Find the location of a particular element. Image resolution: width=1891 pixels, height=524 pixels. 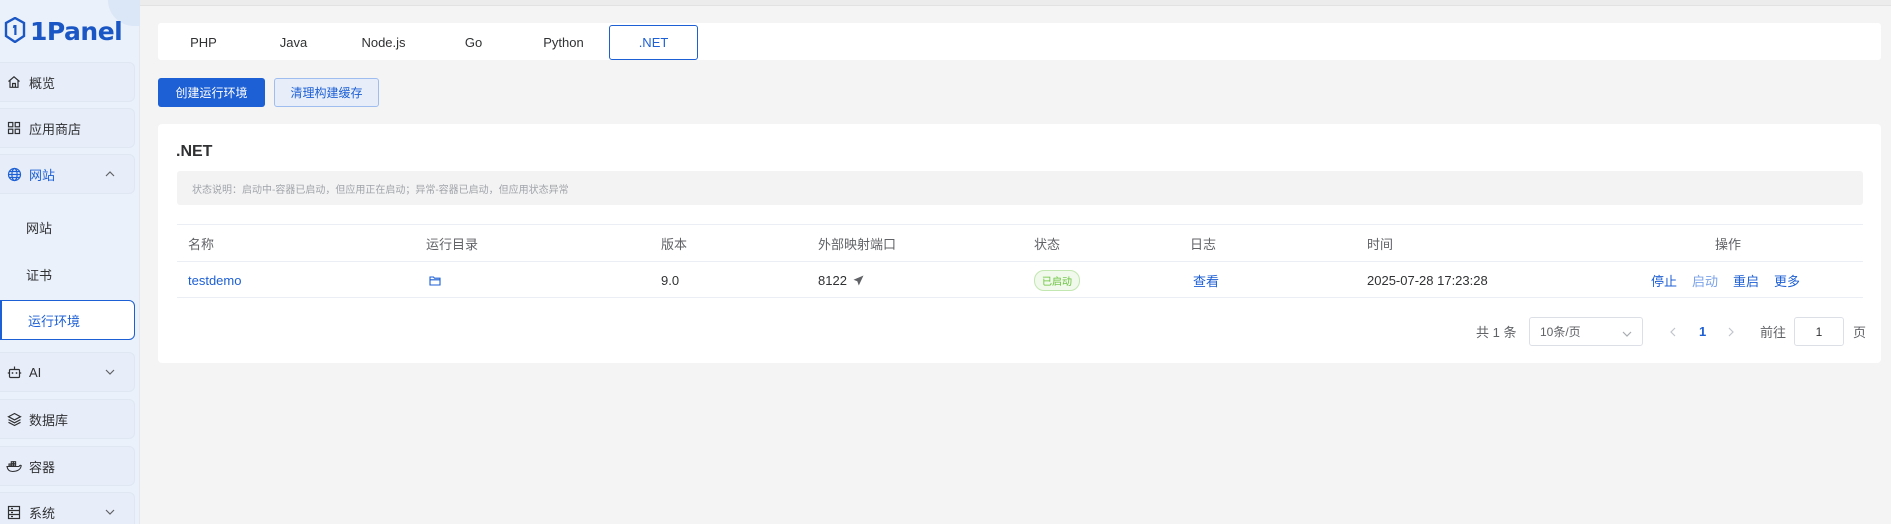

logo-shield-icon is located at coordinates (15, 31).